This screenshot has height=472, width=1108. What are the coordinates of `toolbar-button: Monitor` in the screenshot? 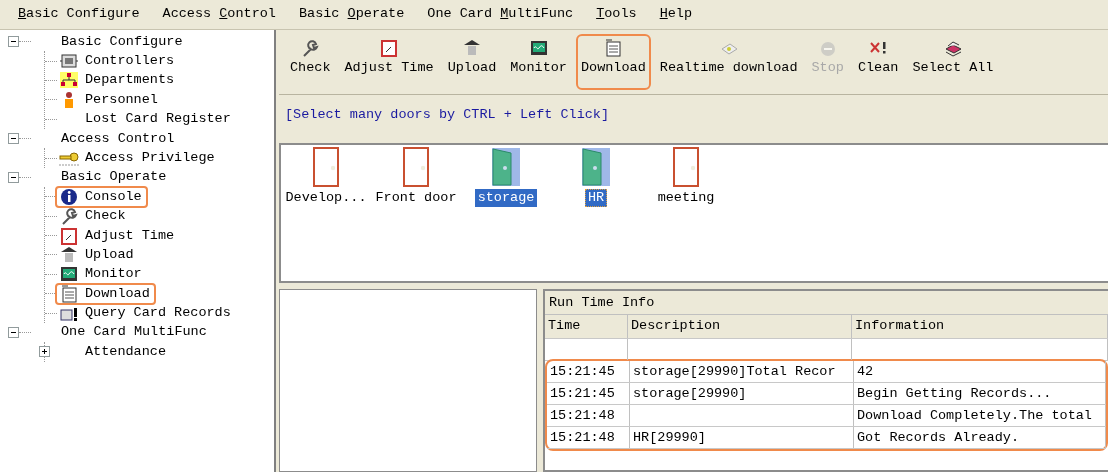 It's located at (538, 62).